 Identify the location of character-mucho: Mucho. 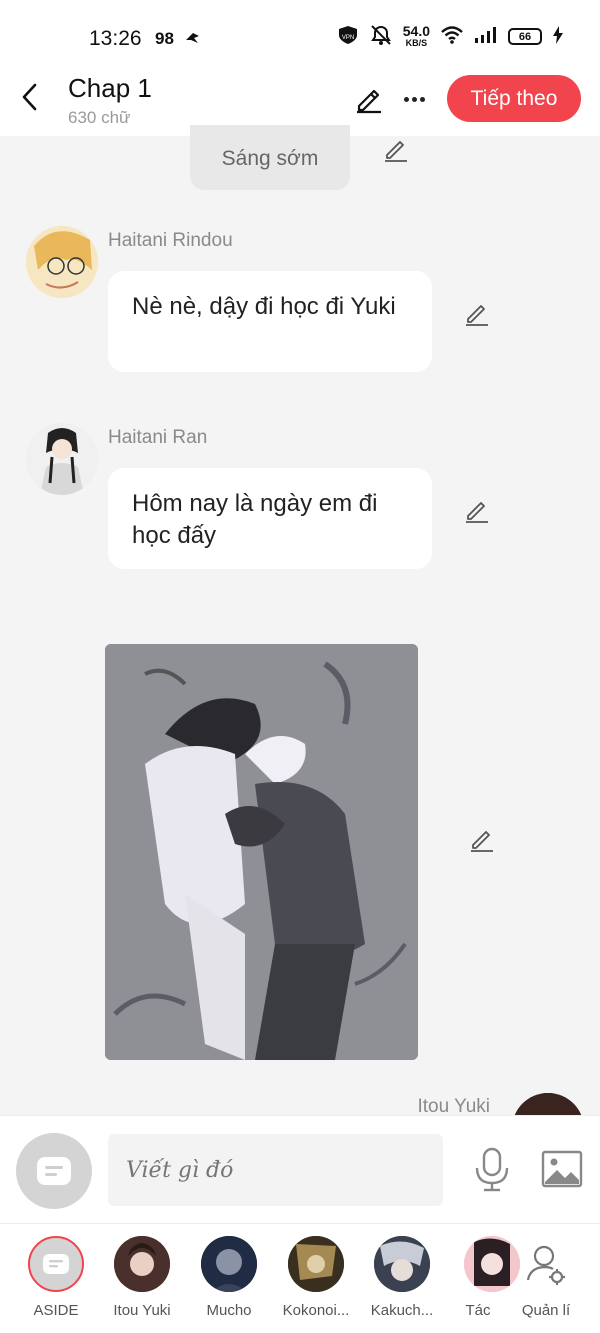
(229, 1277).